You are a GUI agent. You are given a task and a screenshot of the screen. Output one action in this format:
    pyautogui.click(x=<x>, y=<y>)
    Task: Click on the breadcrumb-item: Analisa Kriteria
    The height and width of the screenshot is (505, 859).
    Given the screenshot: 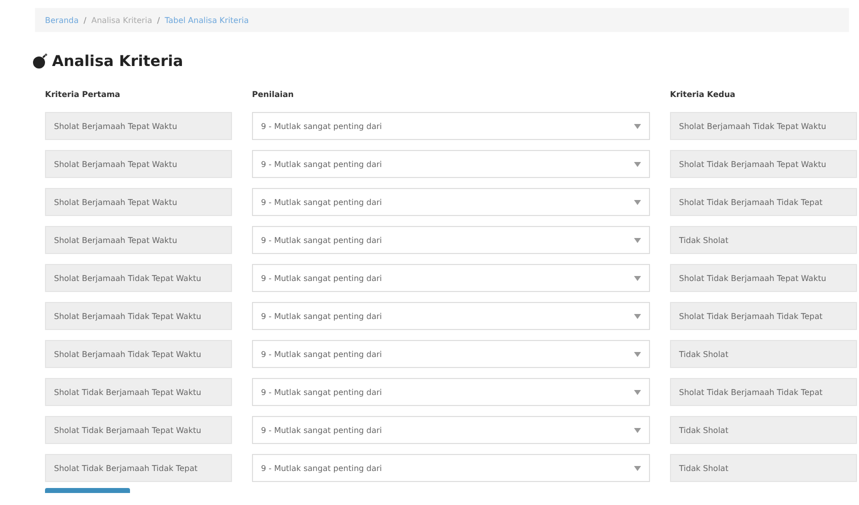 What is the action you would take?
    pyautogui.click(x=121, y=20)
    